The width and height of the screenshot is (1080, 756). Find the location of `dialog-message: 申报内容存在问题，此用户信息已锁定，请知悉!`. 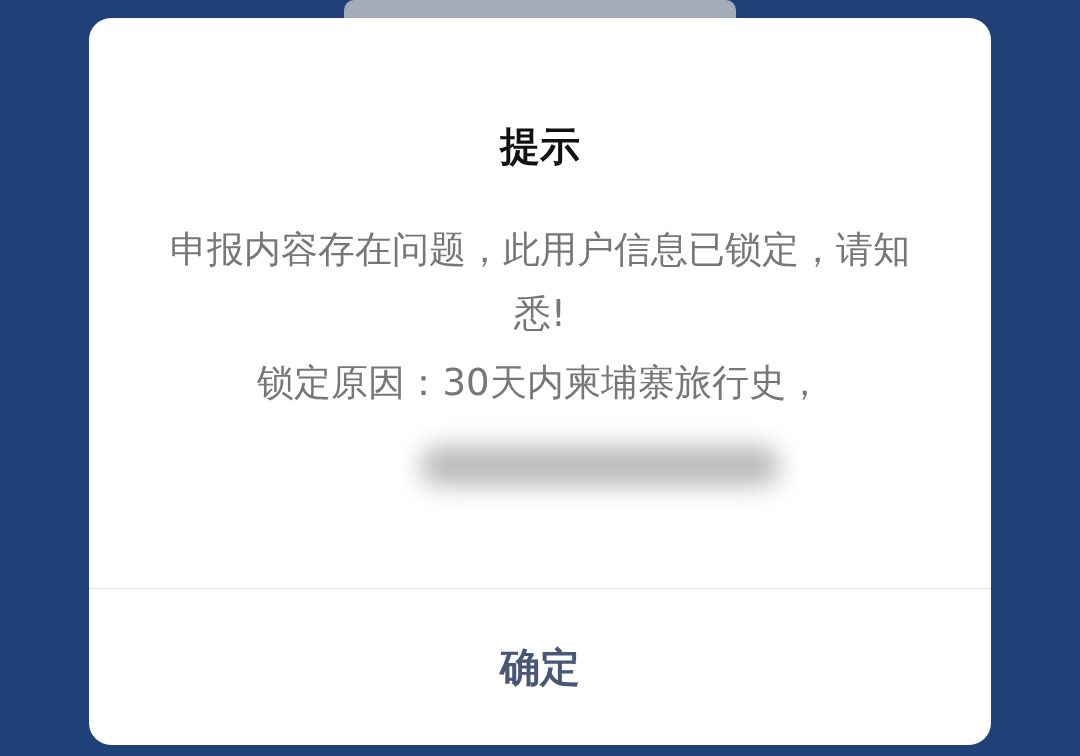

dialog-message: 申报内容存在问题，此用户信息已锁定，请知悉! is located at coordinates (540, 282).